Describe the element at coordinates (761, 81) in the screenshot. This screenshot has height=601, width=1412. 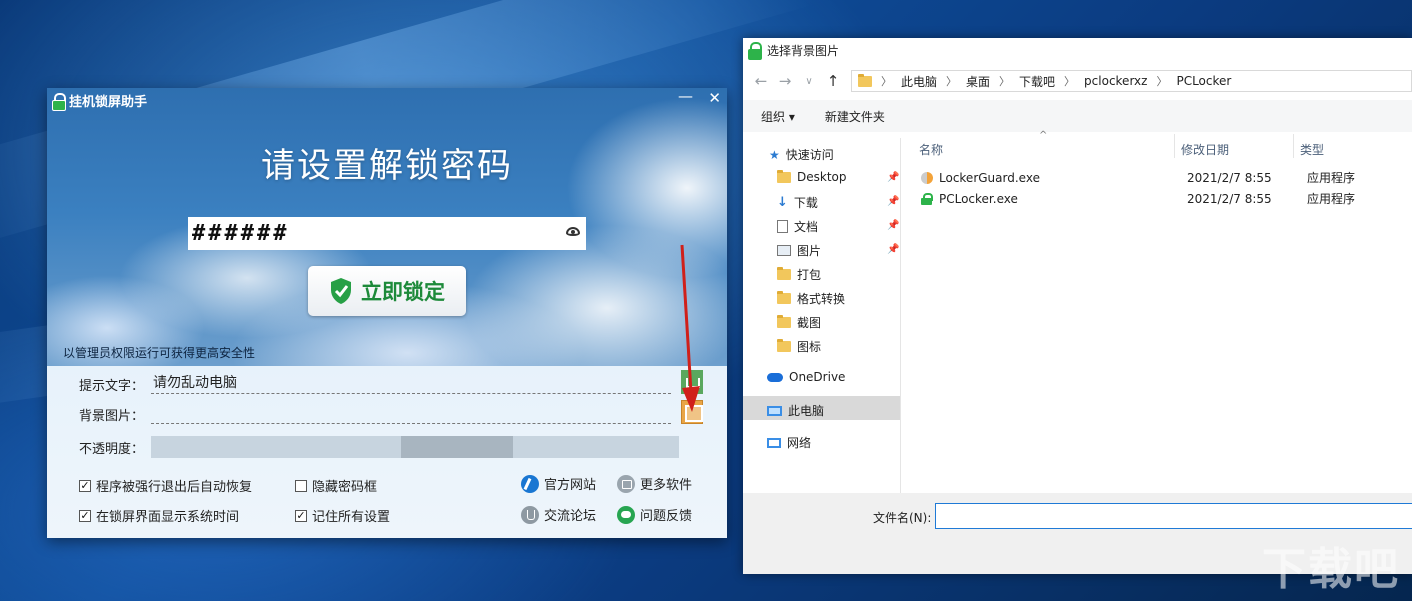
I see `back-arrow-icon: ←` at that location.